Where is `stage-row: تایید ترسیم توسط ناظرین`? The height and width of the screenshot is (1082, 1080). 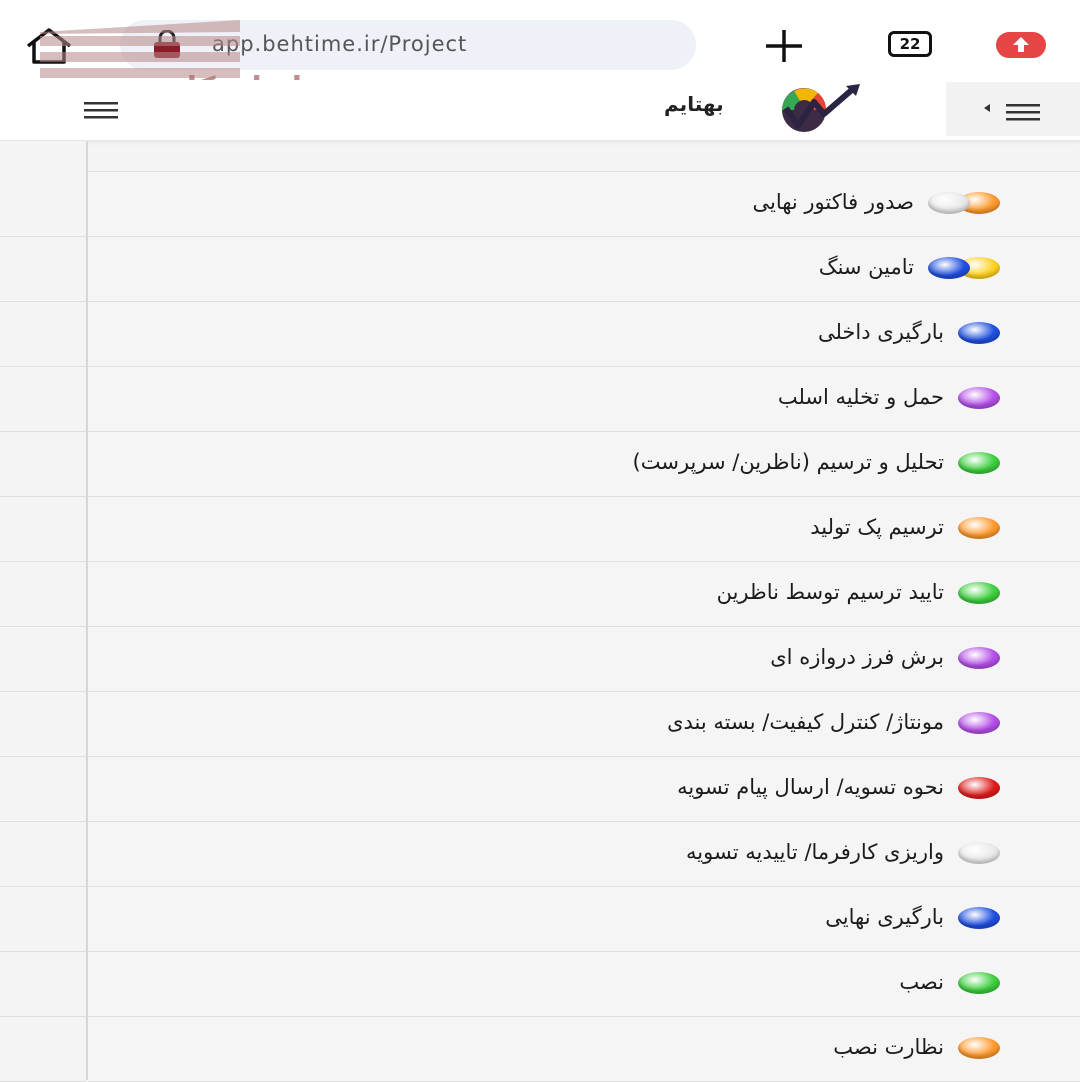 stage-row: تایید ترسیم توسط ناظرین is located at coordinates (540, 594).